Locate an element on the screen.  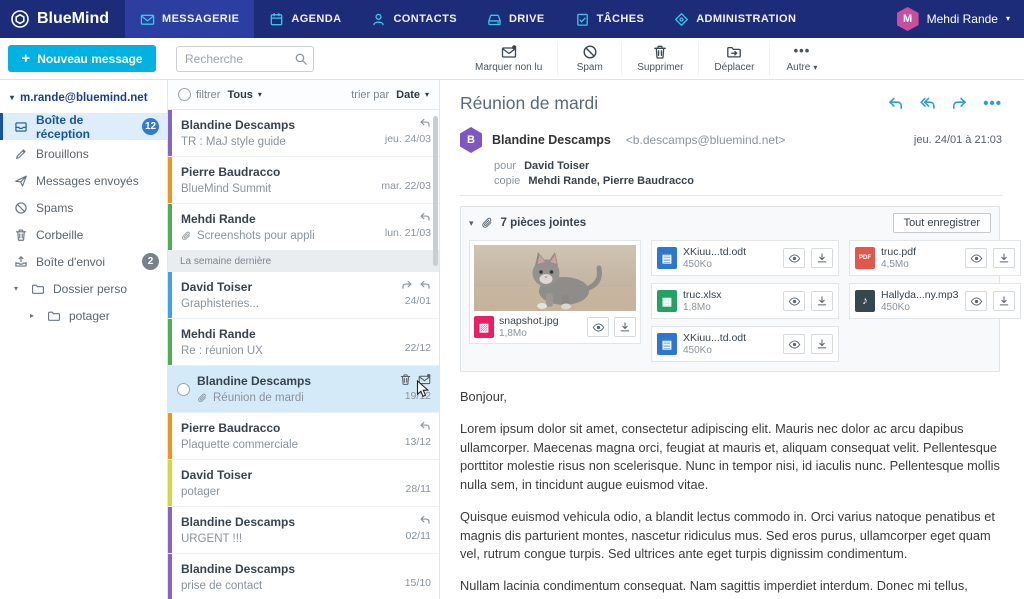
sidebar-item-inbox: Boîte de réception 12 is located at coordinates (83, 127).